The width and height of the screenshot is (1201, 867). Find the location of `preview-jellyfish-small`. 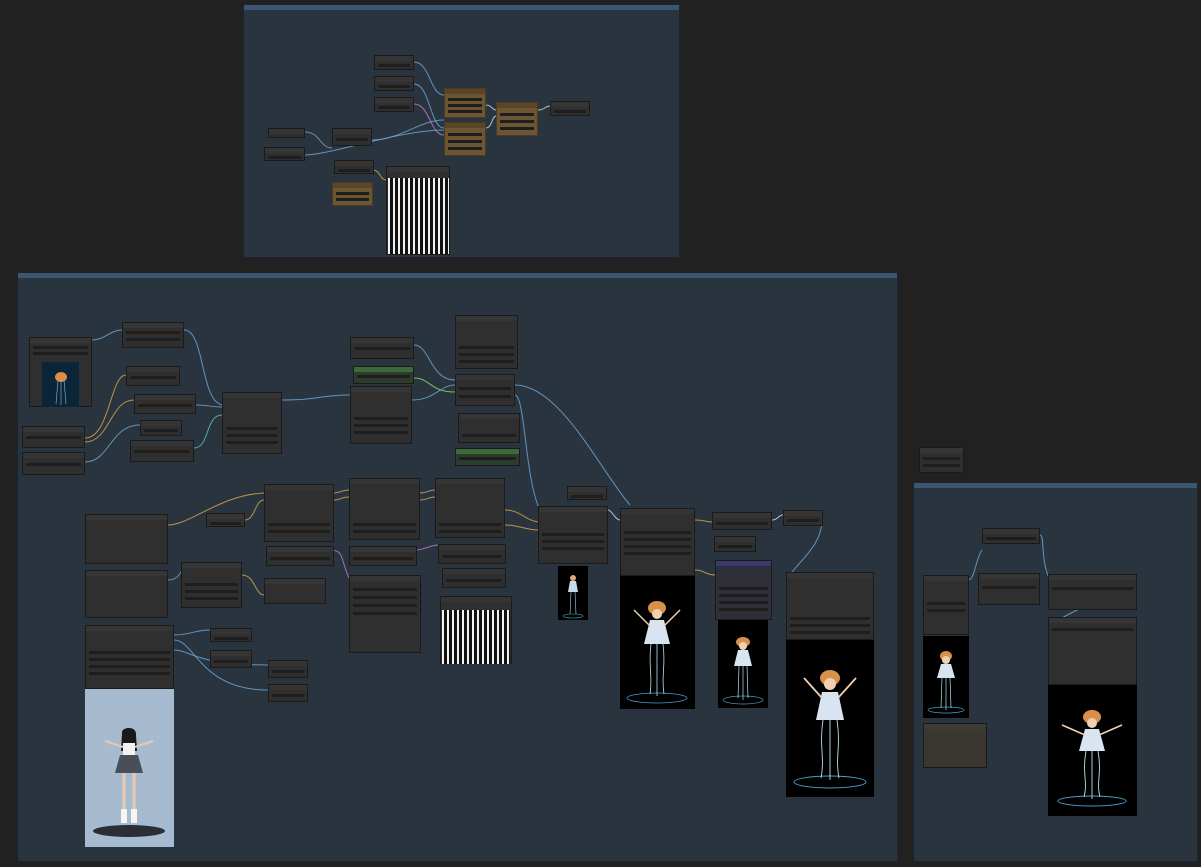

preview-jellyfish-small is located at coordinates (60, 384).